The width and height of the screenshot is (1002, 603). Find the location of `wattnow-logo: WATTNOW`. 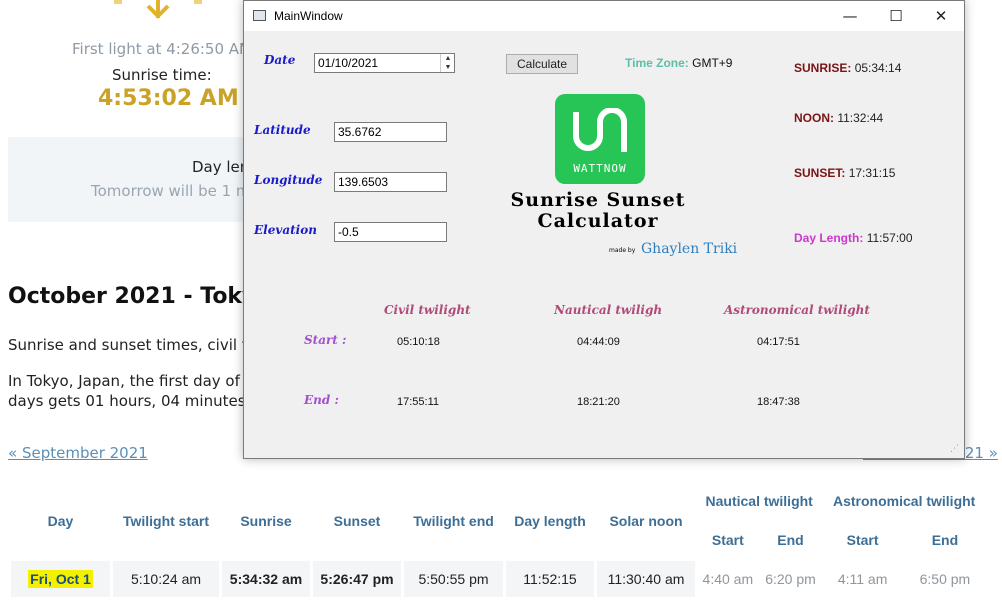

wattnow-logo: WATTNOW is located at coordinates (600, 139).